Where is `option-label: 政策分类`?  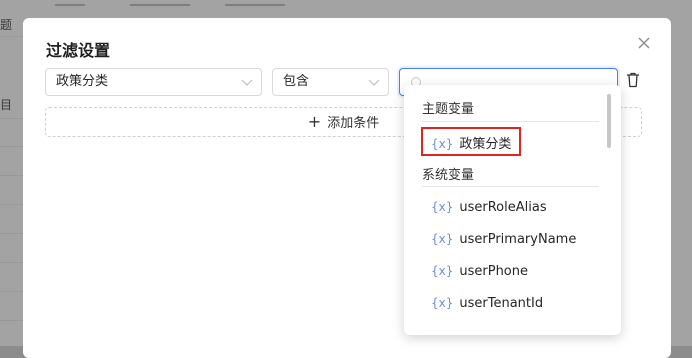
option-label: 政策分类 is located at coordinates (485, 144).